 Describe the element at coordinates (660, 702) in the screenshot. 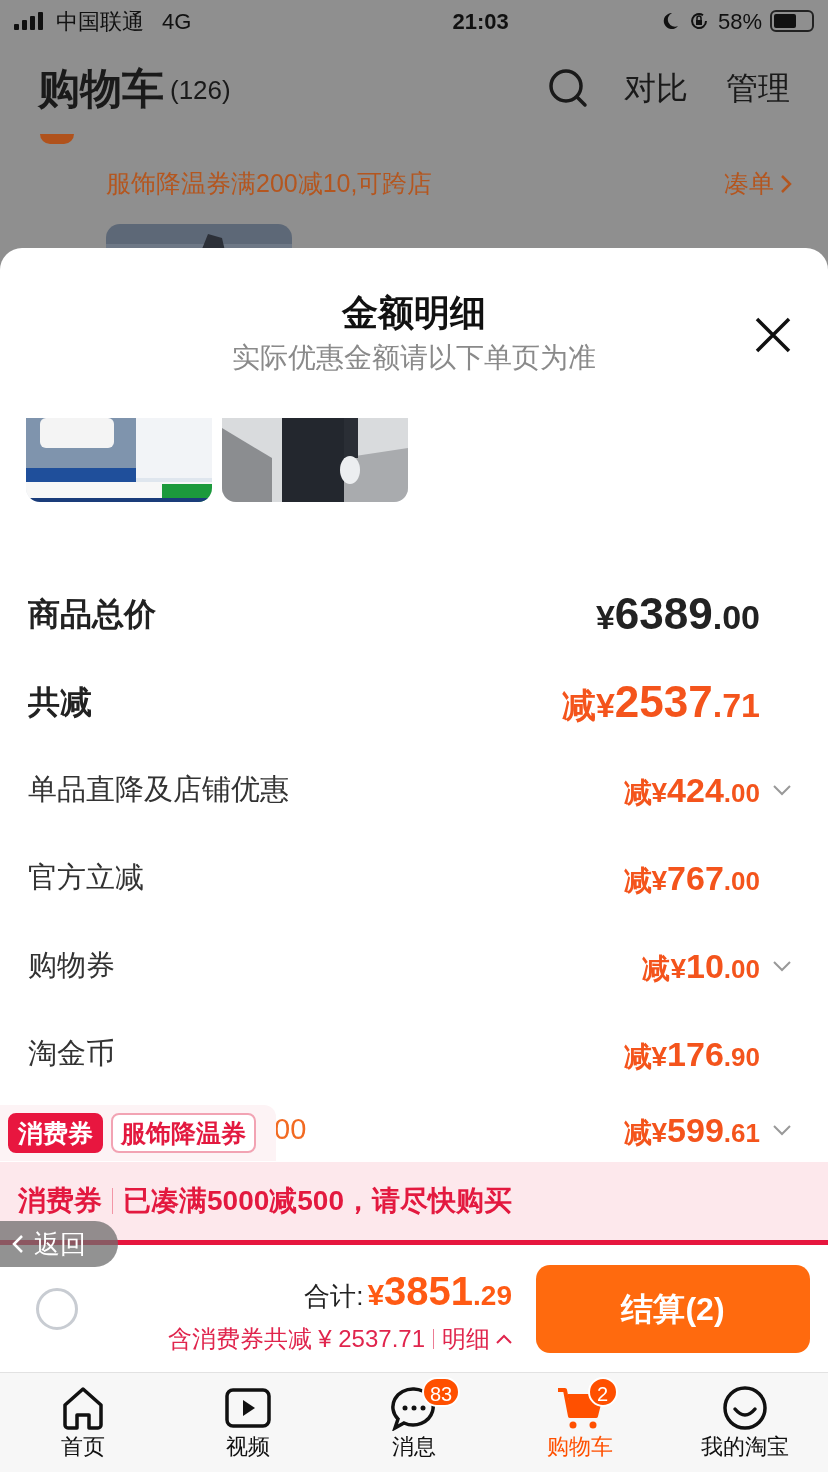

I see `amount: 减¥2537.71` at that location.